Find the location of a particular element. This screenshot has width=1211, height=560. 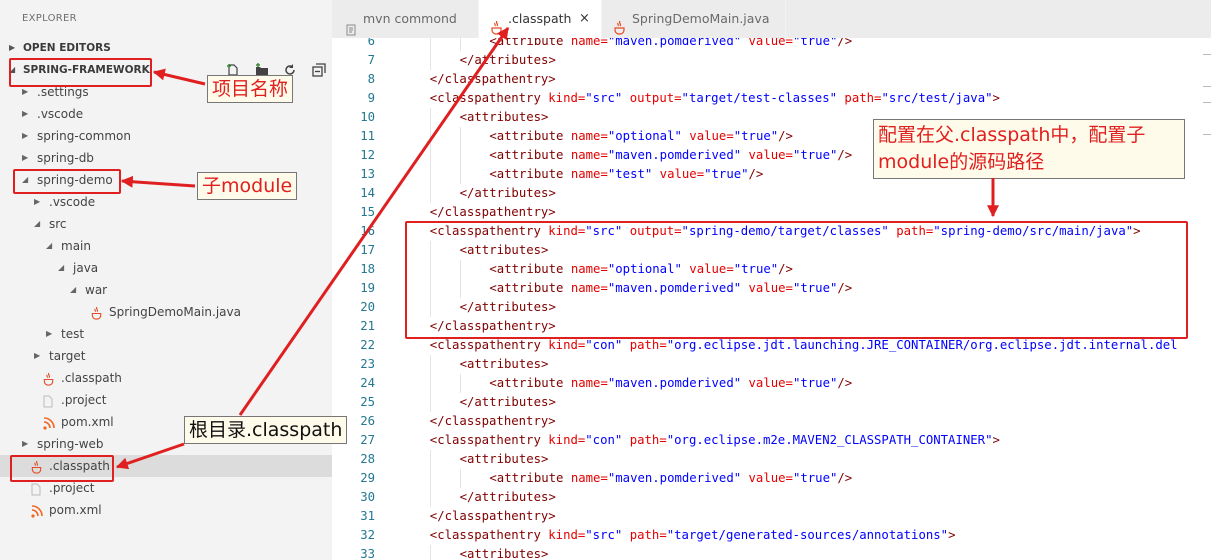

code-line: 33 <attributes> is located at coordinates (771, 552).